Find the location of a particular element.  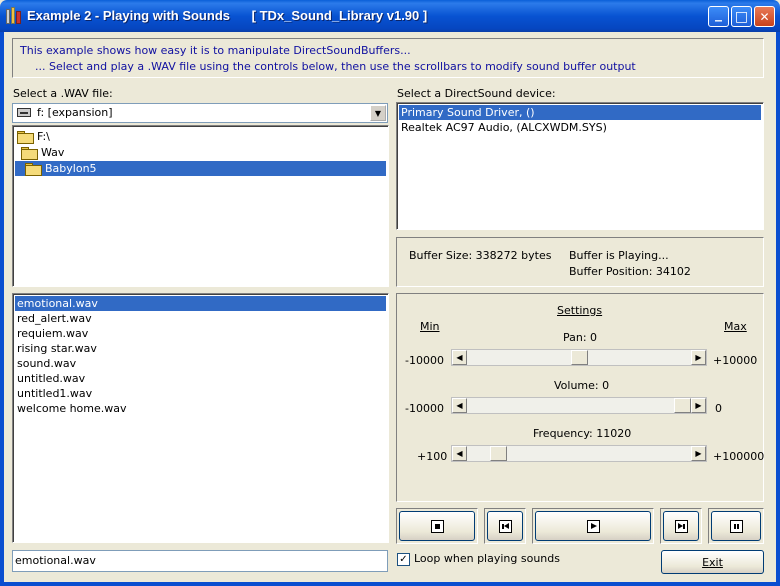

forward-button is located at coordinates (681, 526).